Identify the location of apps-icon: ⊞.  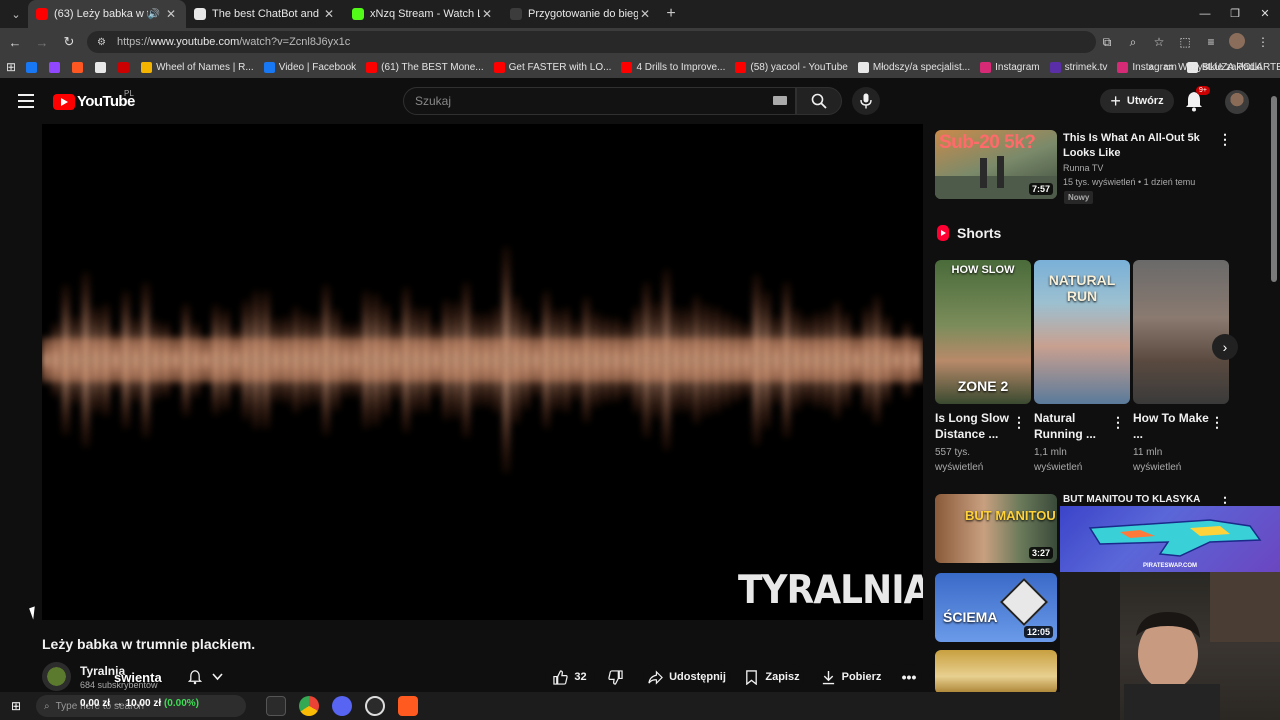
(11, 67).